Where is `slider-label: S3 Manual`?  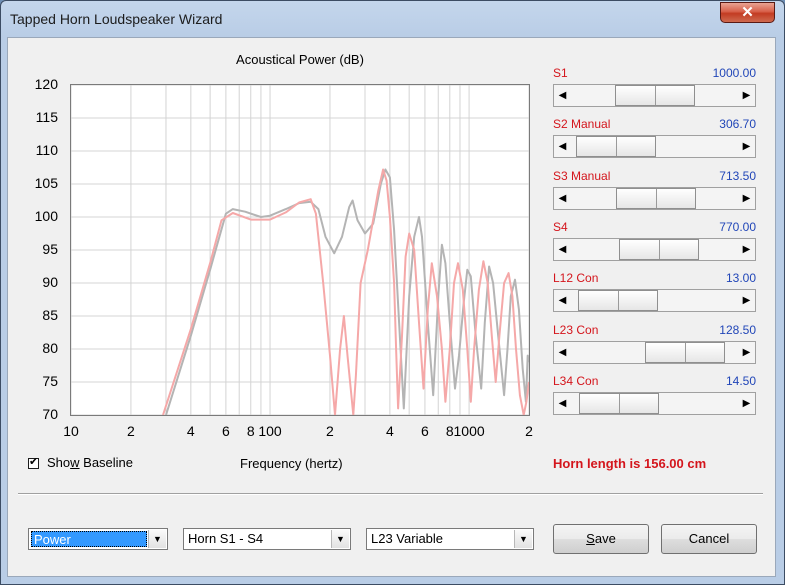
slider-label: S3 Manual is located at coordinates (582, 175).